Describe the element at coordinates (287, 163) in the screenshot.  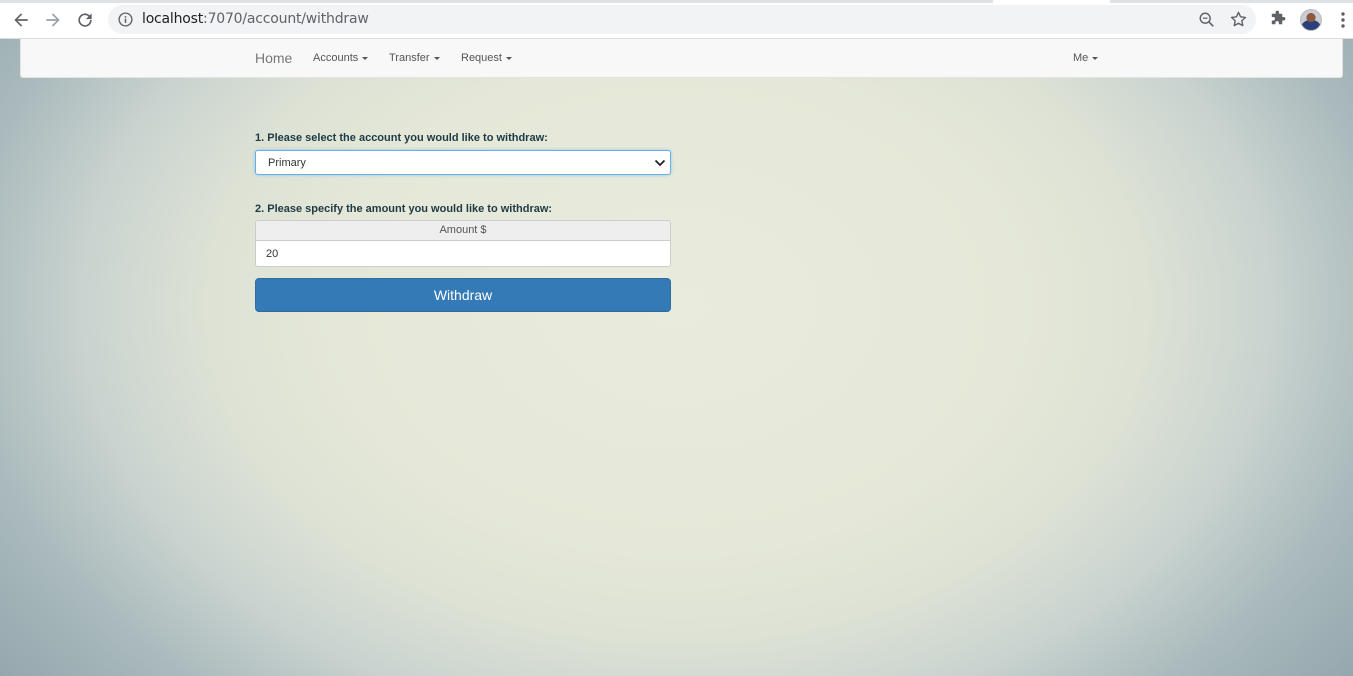
I see `account-select-value: Primary` at that location.